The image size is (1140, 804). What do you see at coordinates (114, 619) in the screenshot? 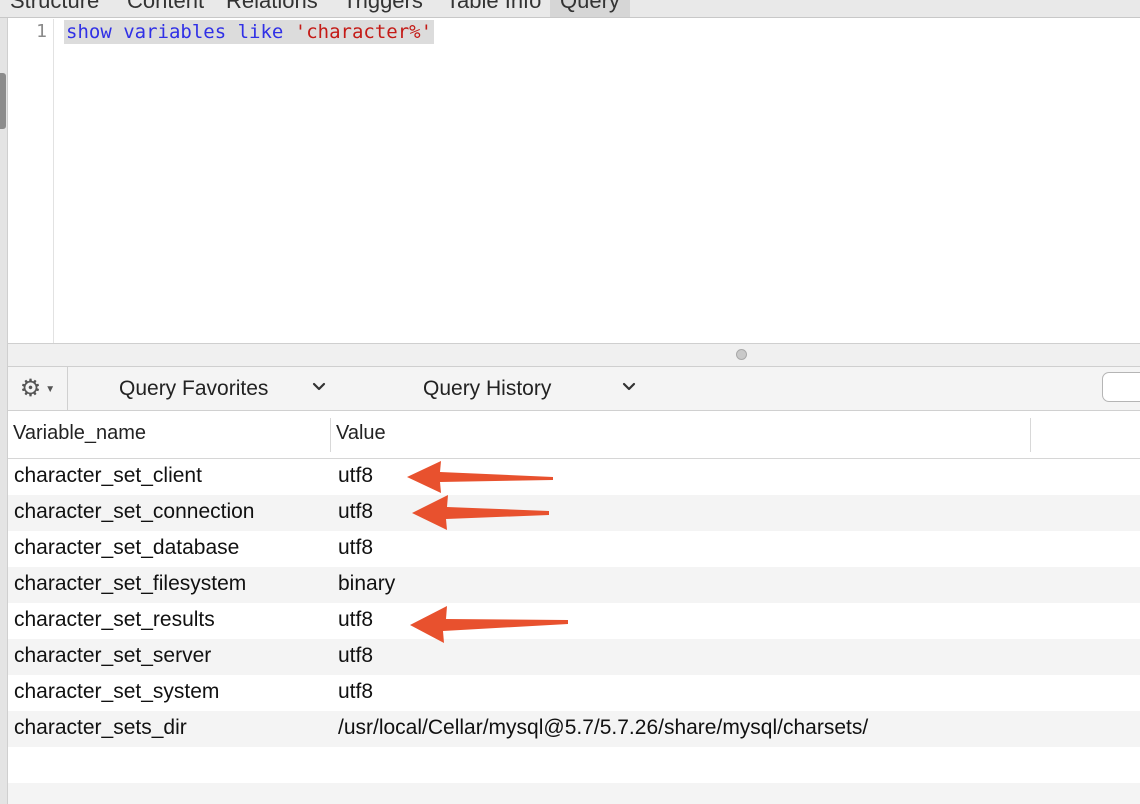
I see `cell-variable-name: character_set_results` at bounding box center [114, 619].